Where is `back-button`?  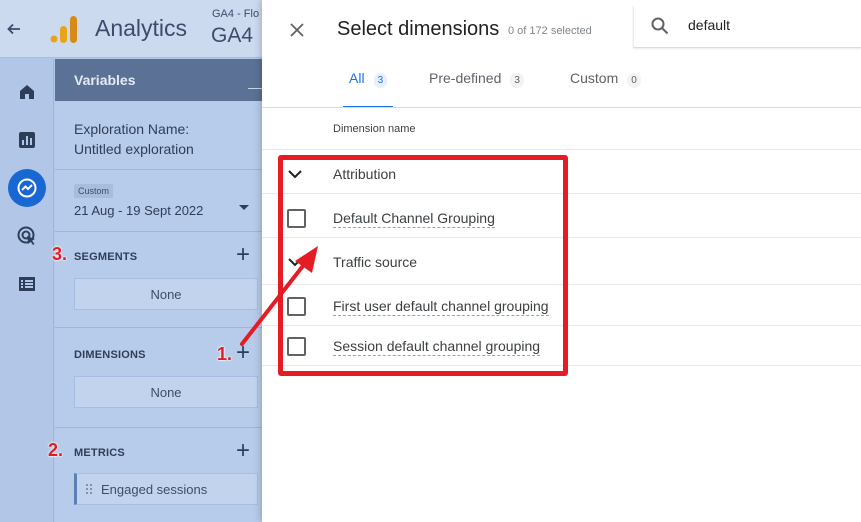 back-button is located at coordinates (14, 29).